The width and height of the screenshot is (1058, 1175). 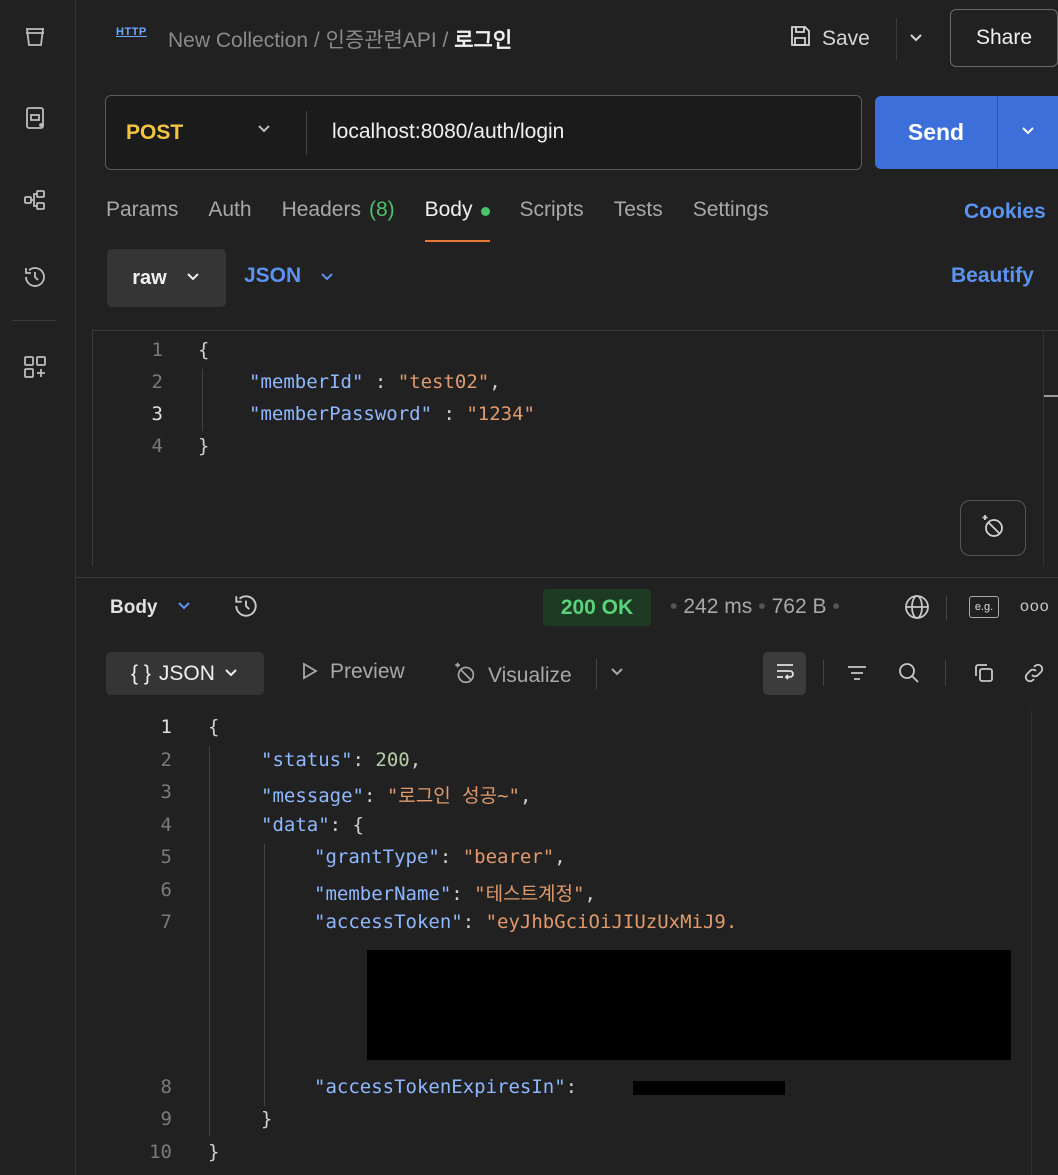 What do you see at coordinates (440, 857) in the screenshot?
I see `code-line: "grantType": "bearer",` at bounding box center [440, 857].